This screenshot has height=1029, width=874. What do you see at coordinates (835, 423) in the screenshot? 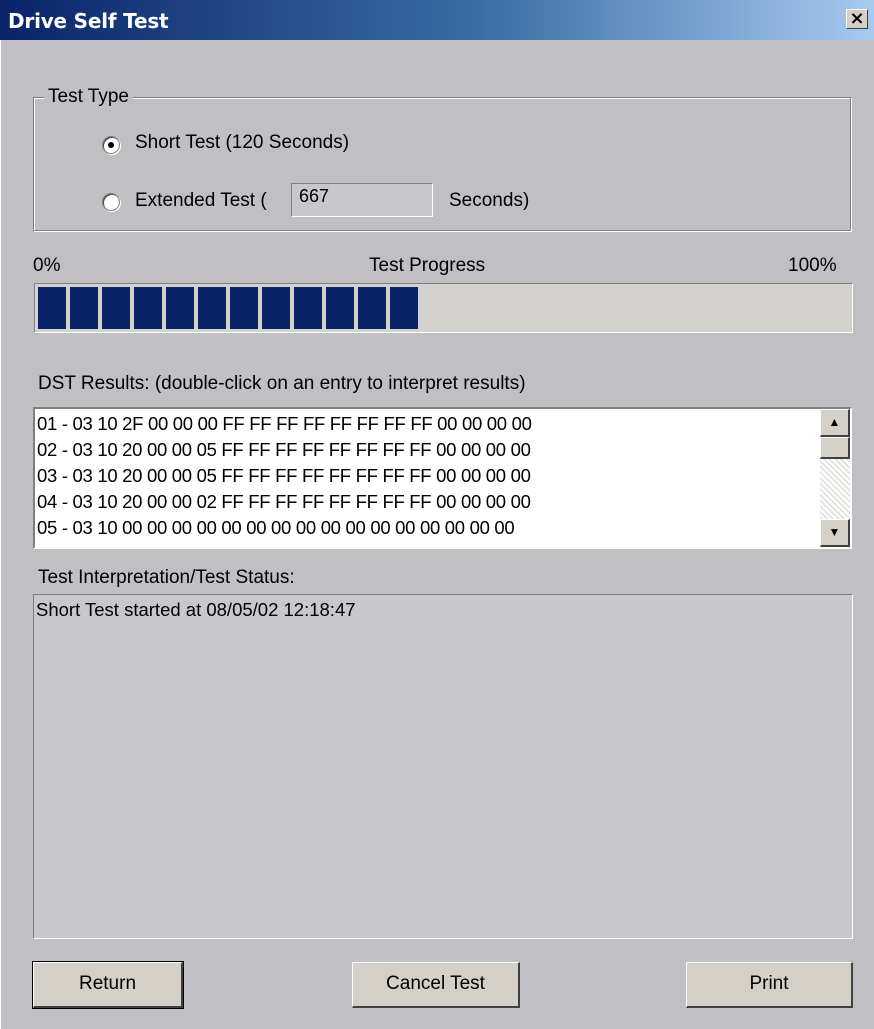
I see `scroll-up-button: ▲` at bounding box center [835, 423].